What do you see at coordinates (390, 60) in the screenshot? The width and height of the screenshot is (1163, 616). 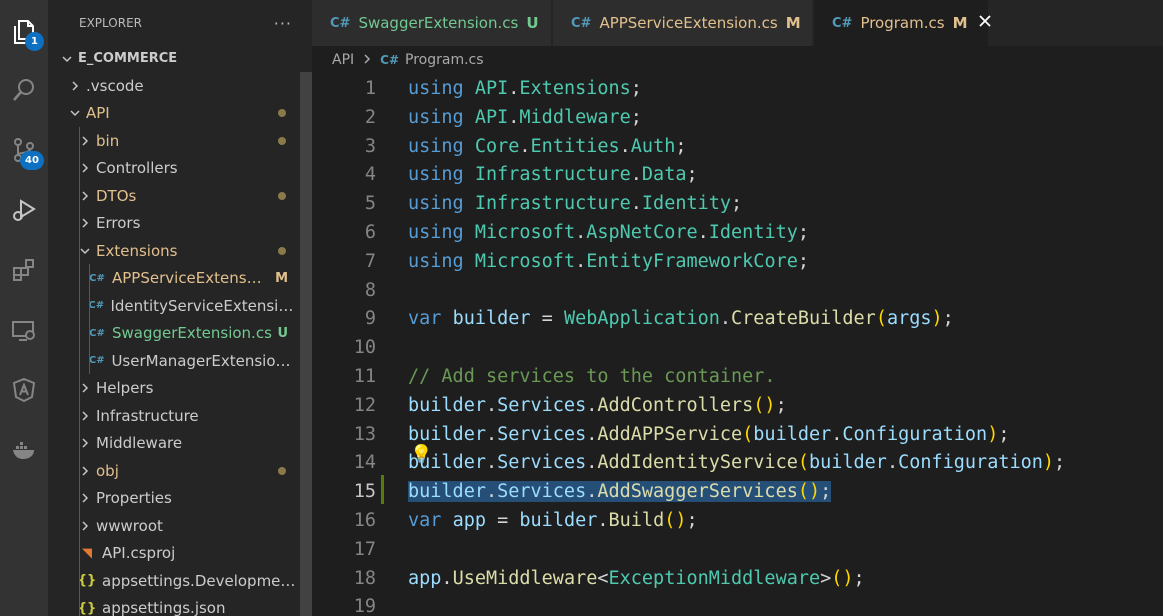 I see `csharp-file-icon: C#` at bounding box center [390, 60].